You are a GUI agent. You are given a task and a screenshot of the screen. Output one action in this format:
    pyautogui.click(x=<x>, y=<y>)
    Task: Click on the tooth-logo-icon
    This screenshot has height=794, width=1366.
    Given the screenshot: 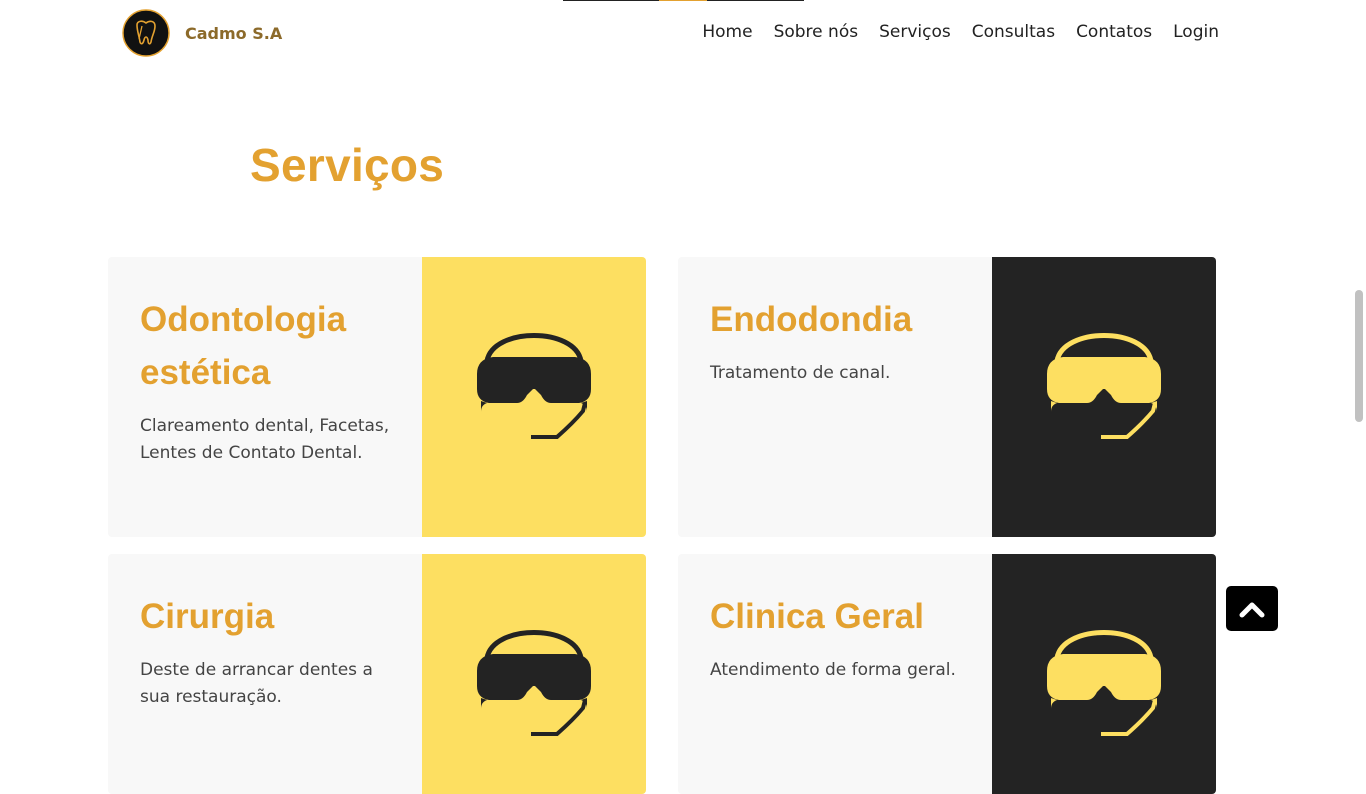 What is the action you would take?
    pyautogui.click(x=146, y=33)
    